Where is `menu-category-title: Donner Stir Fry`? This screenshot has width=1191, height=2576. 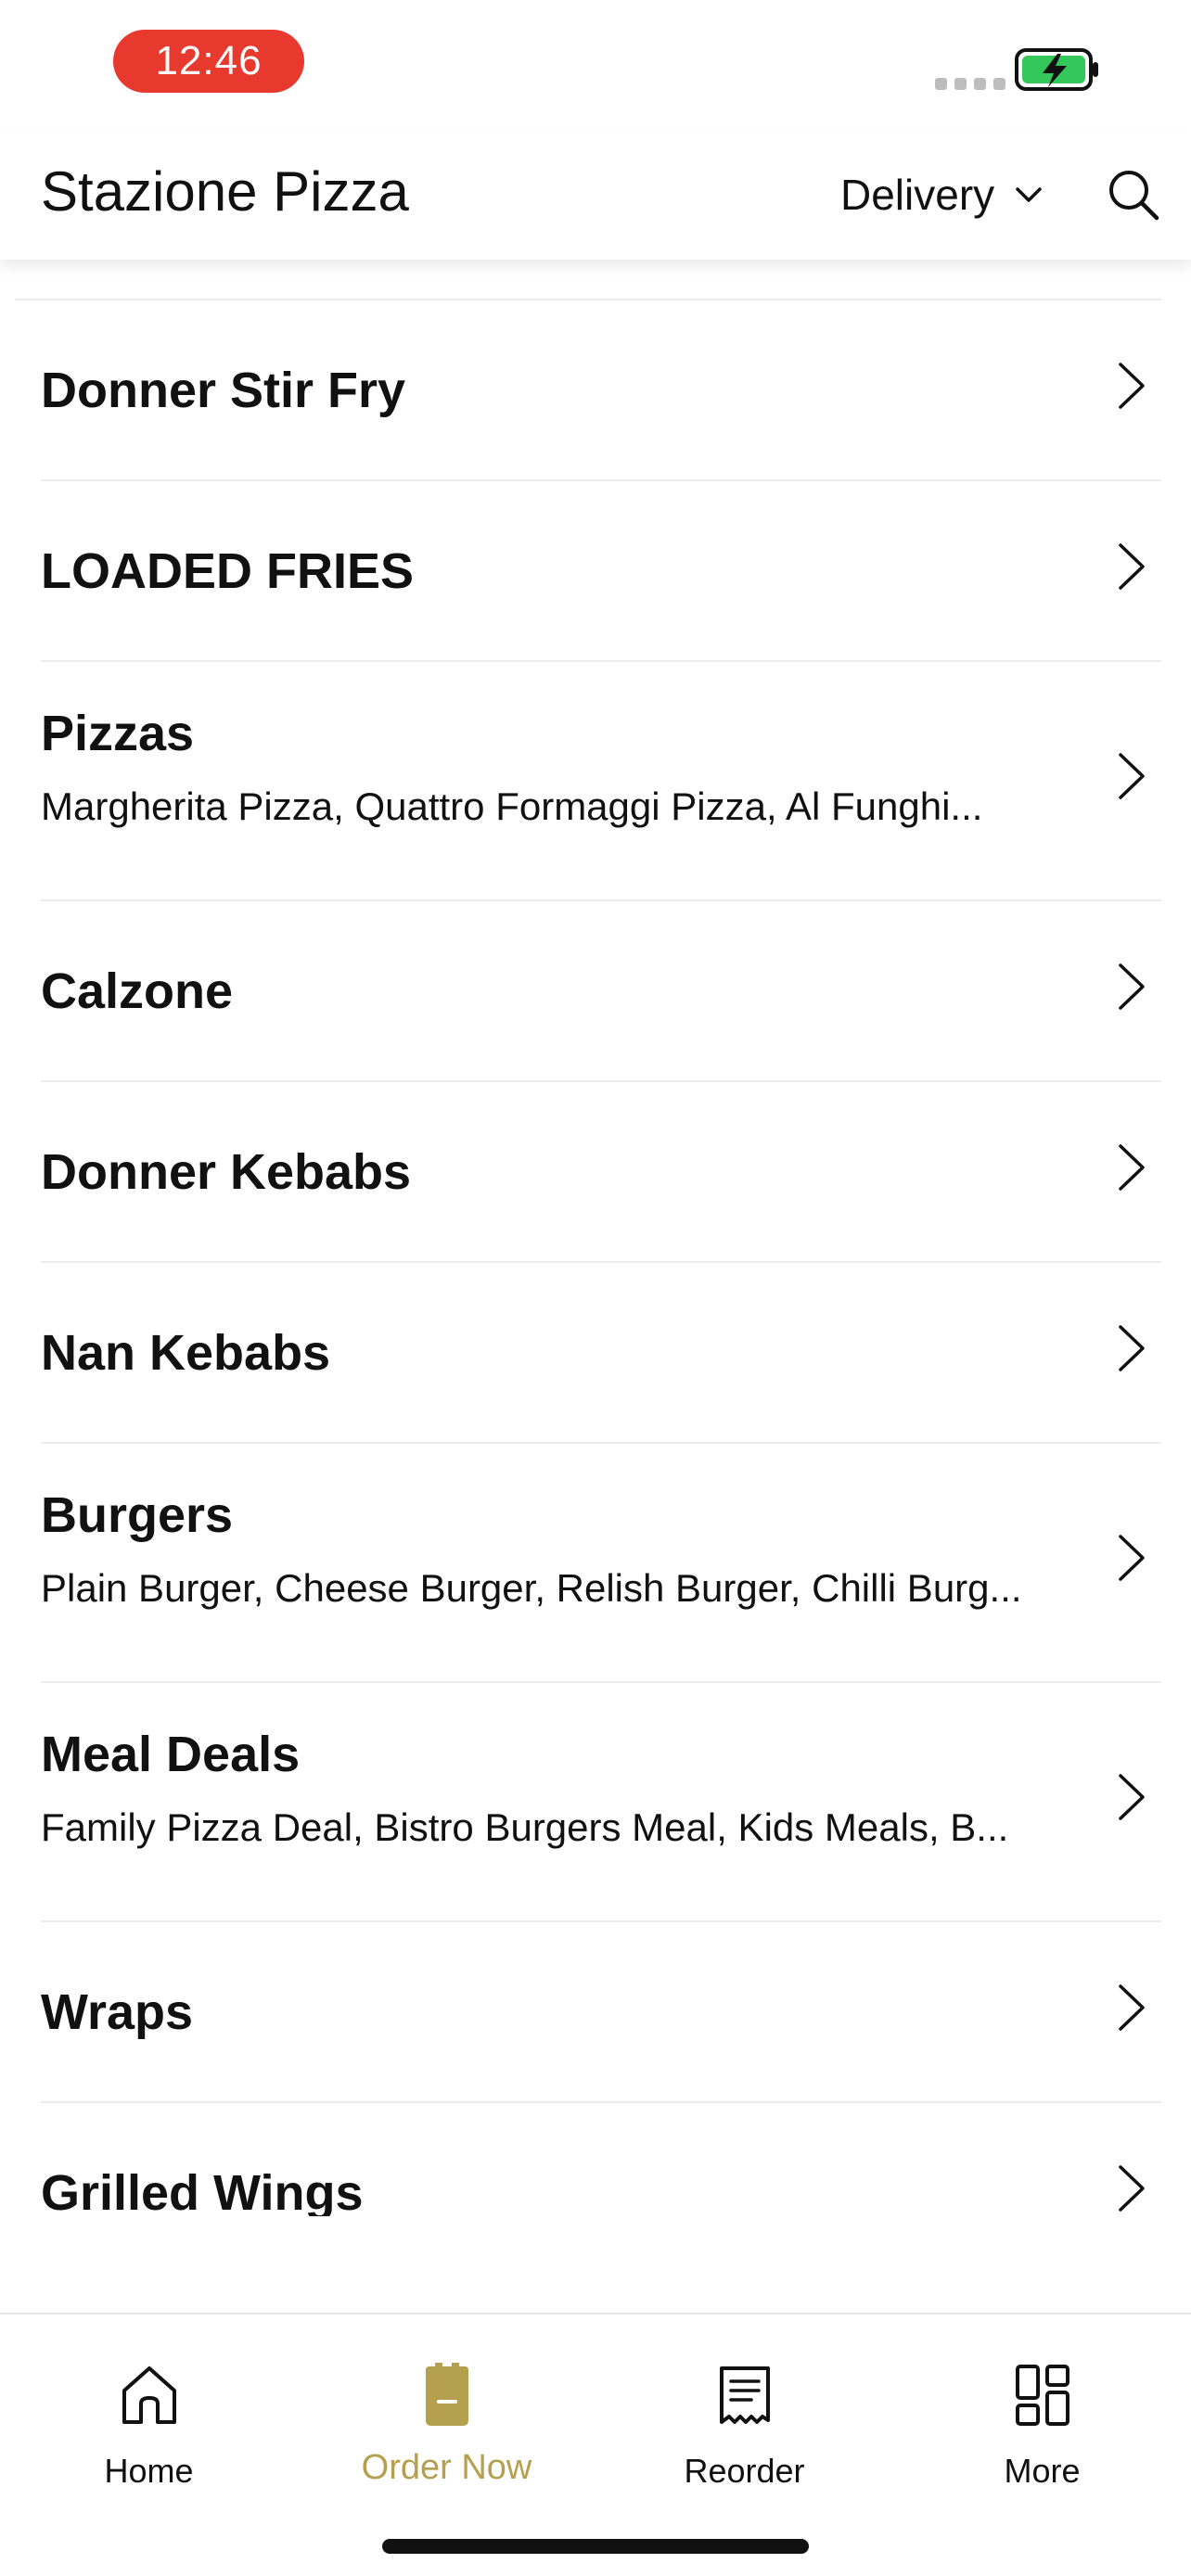
menu-category-title: Donner Stir Fry is located at coordinates (223, 390).